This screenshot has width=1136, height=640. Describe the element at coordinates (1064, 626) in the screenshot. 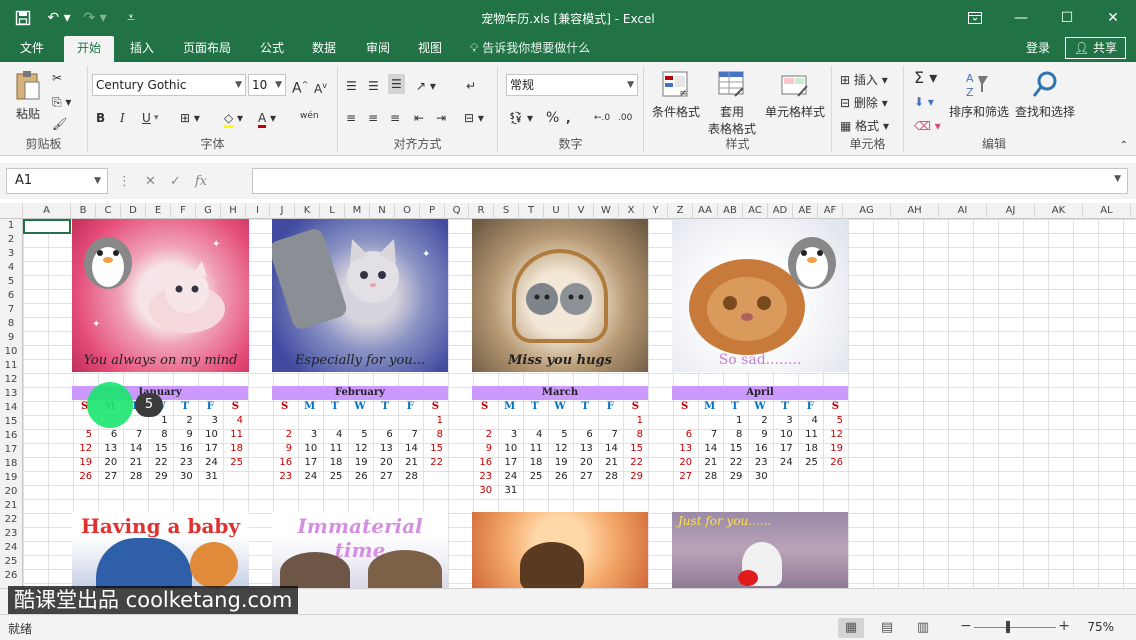

I see `zoom-in-icon: +` at that location.